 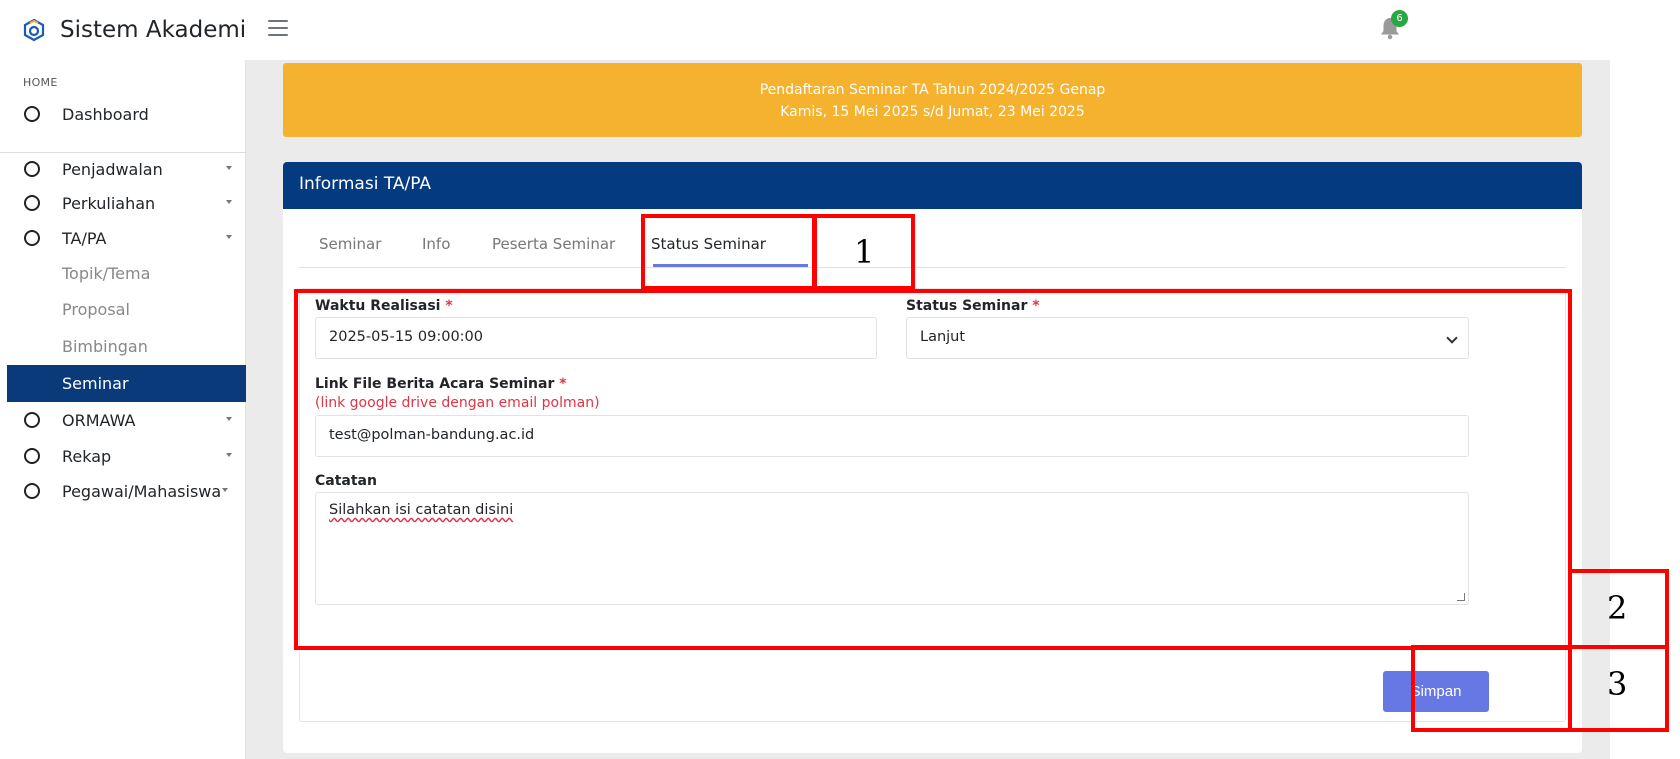 I want to click on sidebar-item-label: Rekap, so click(x=87, y=456).